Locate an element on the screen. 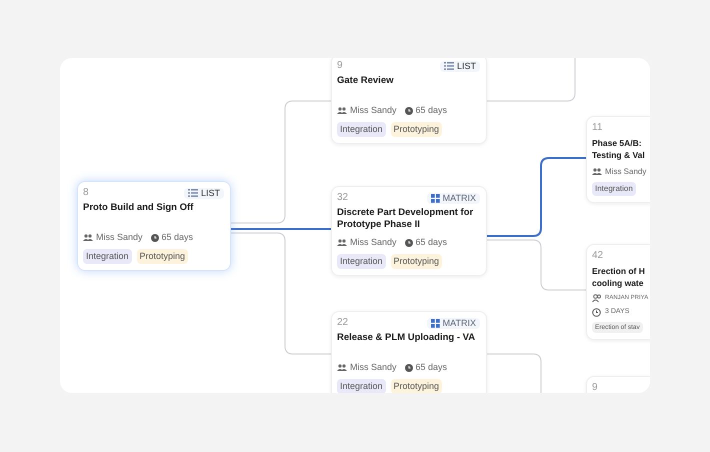 This screenshot has height=452, width=710. task-title: Release & PLM Uploading - VA is located at coordinates (406, 338).